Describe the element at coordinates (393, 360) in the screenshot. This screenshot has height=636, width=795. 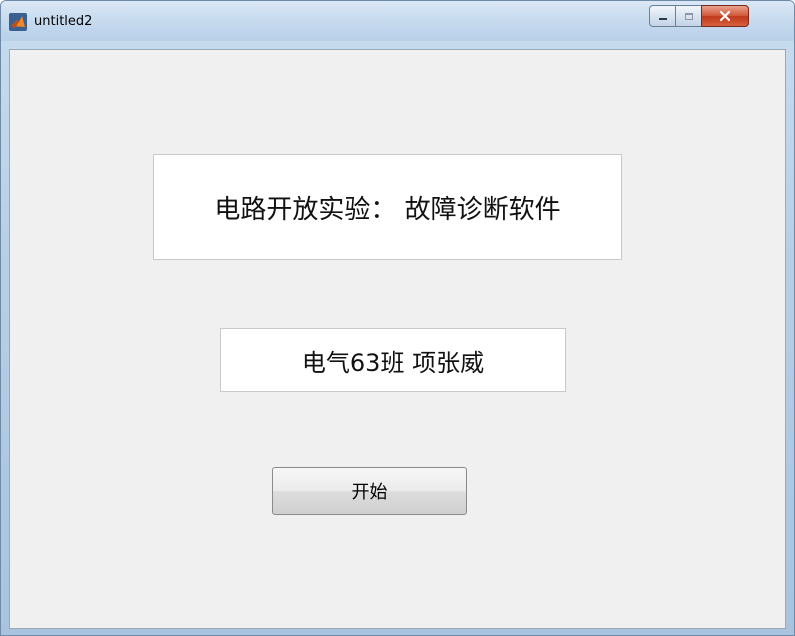
I see `author-info-text: 电气63班 项张威` at that location.